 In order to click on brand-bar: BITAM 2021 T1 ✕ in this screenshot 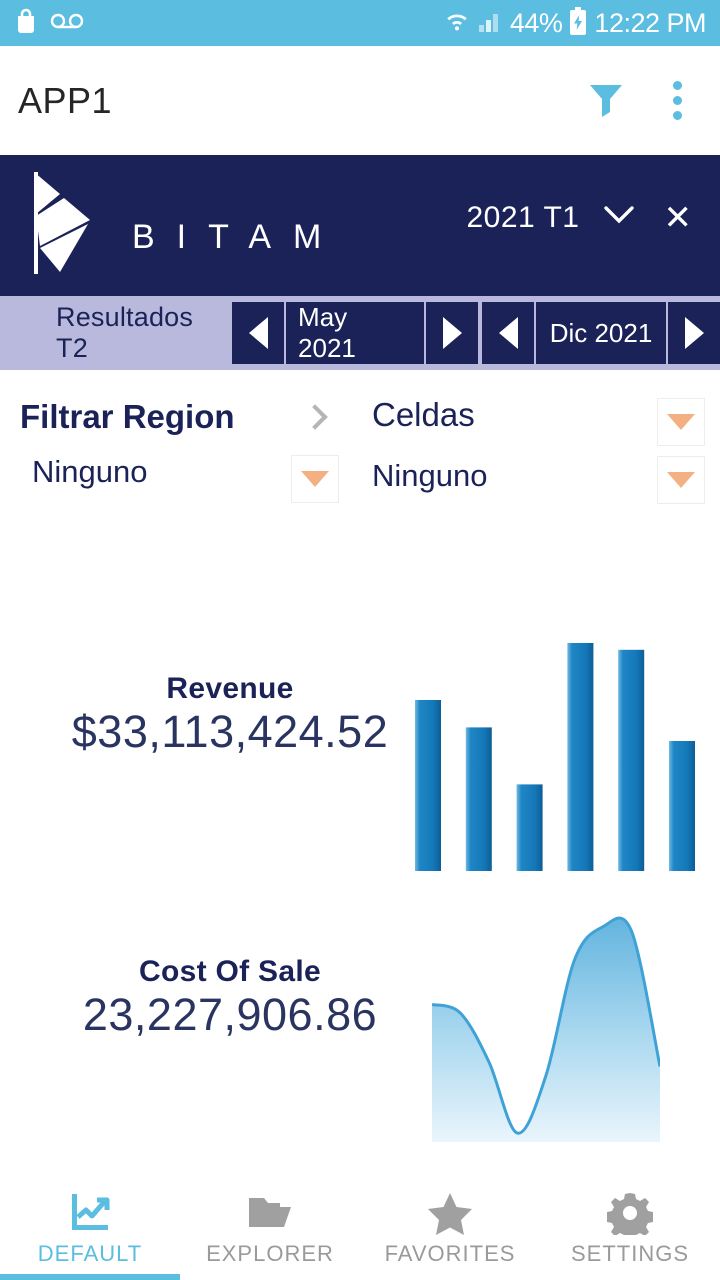, I will do `click(360, 225)`.